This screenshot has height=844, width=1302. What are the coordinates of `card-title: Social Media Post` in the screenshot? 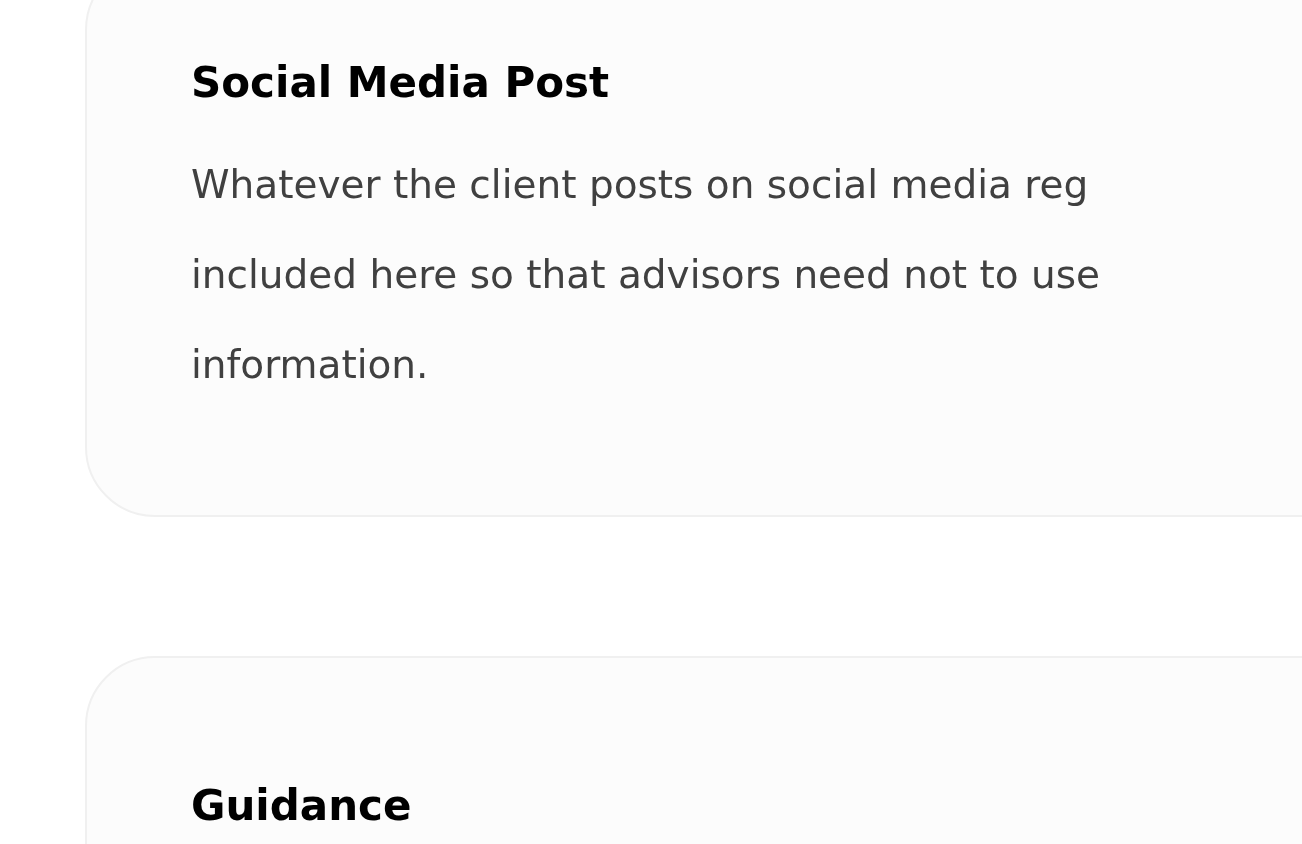 It's located at (401, 83).